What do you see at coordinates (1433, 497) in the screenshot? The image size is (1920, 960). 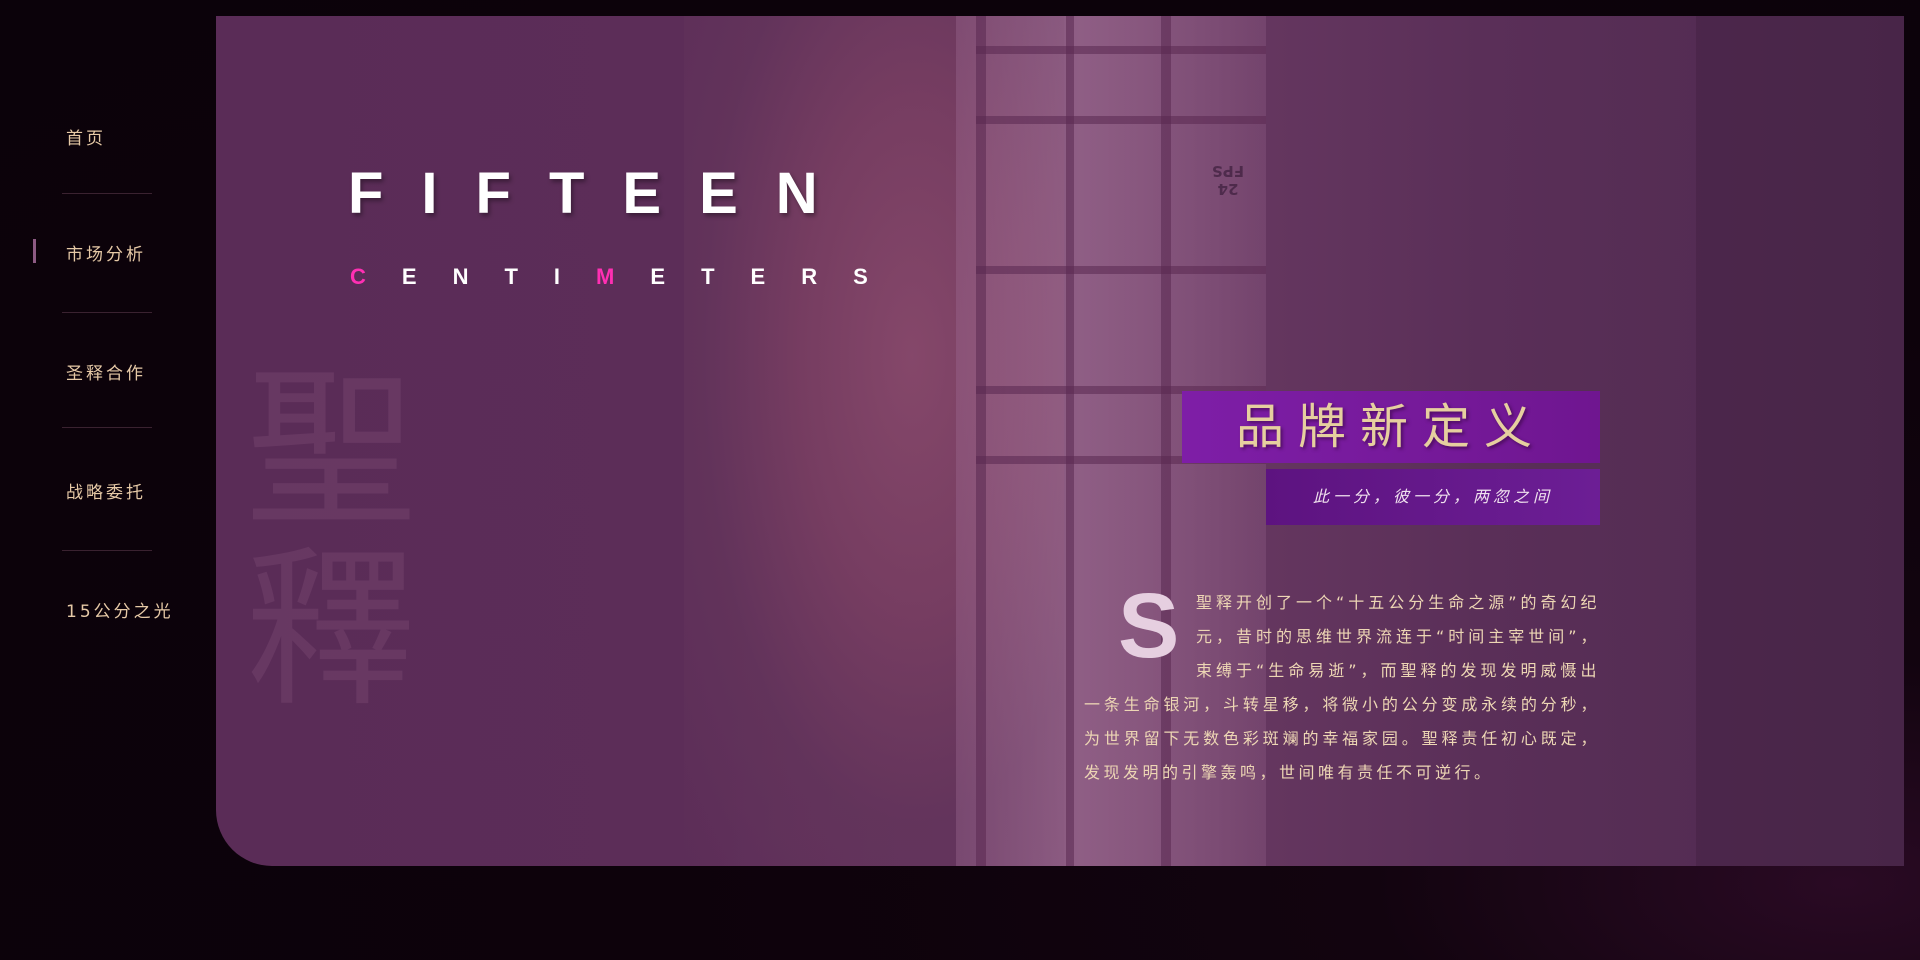 I see `brand-tagline: 此一分，彼一分，两忽之间` at bounding box center [1433, 497].